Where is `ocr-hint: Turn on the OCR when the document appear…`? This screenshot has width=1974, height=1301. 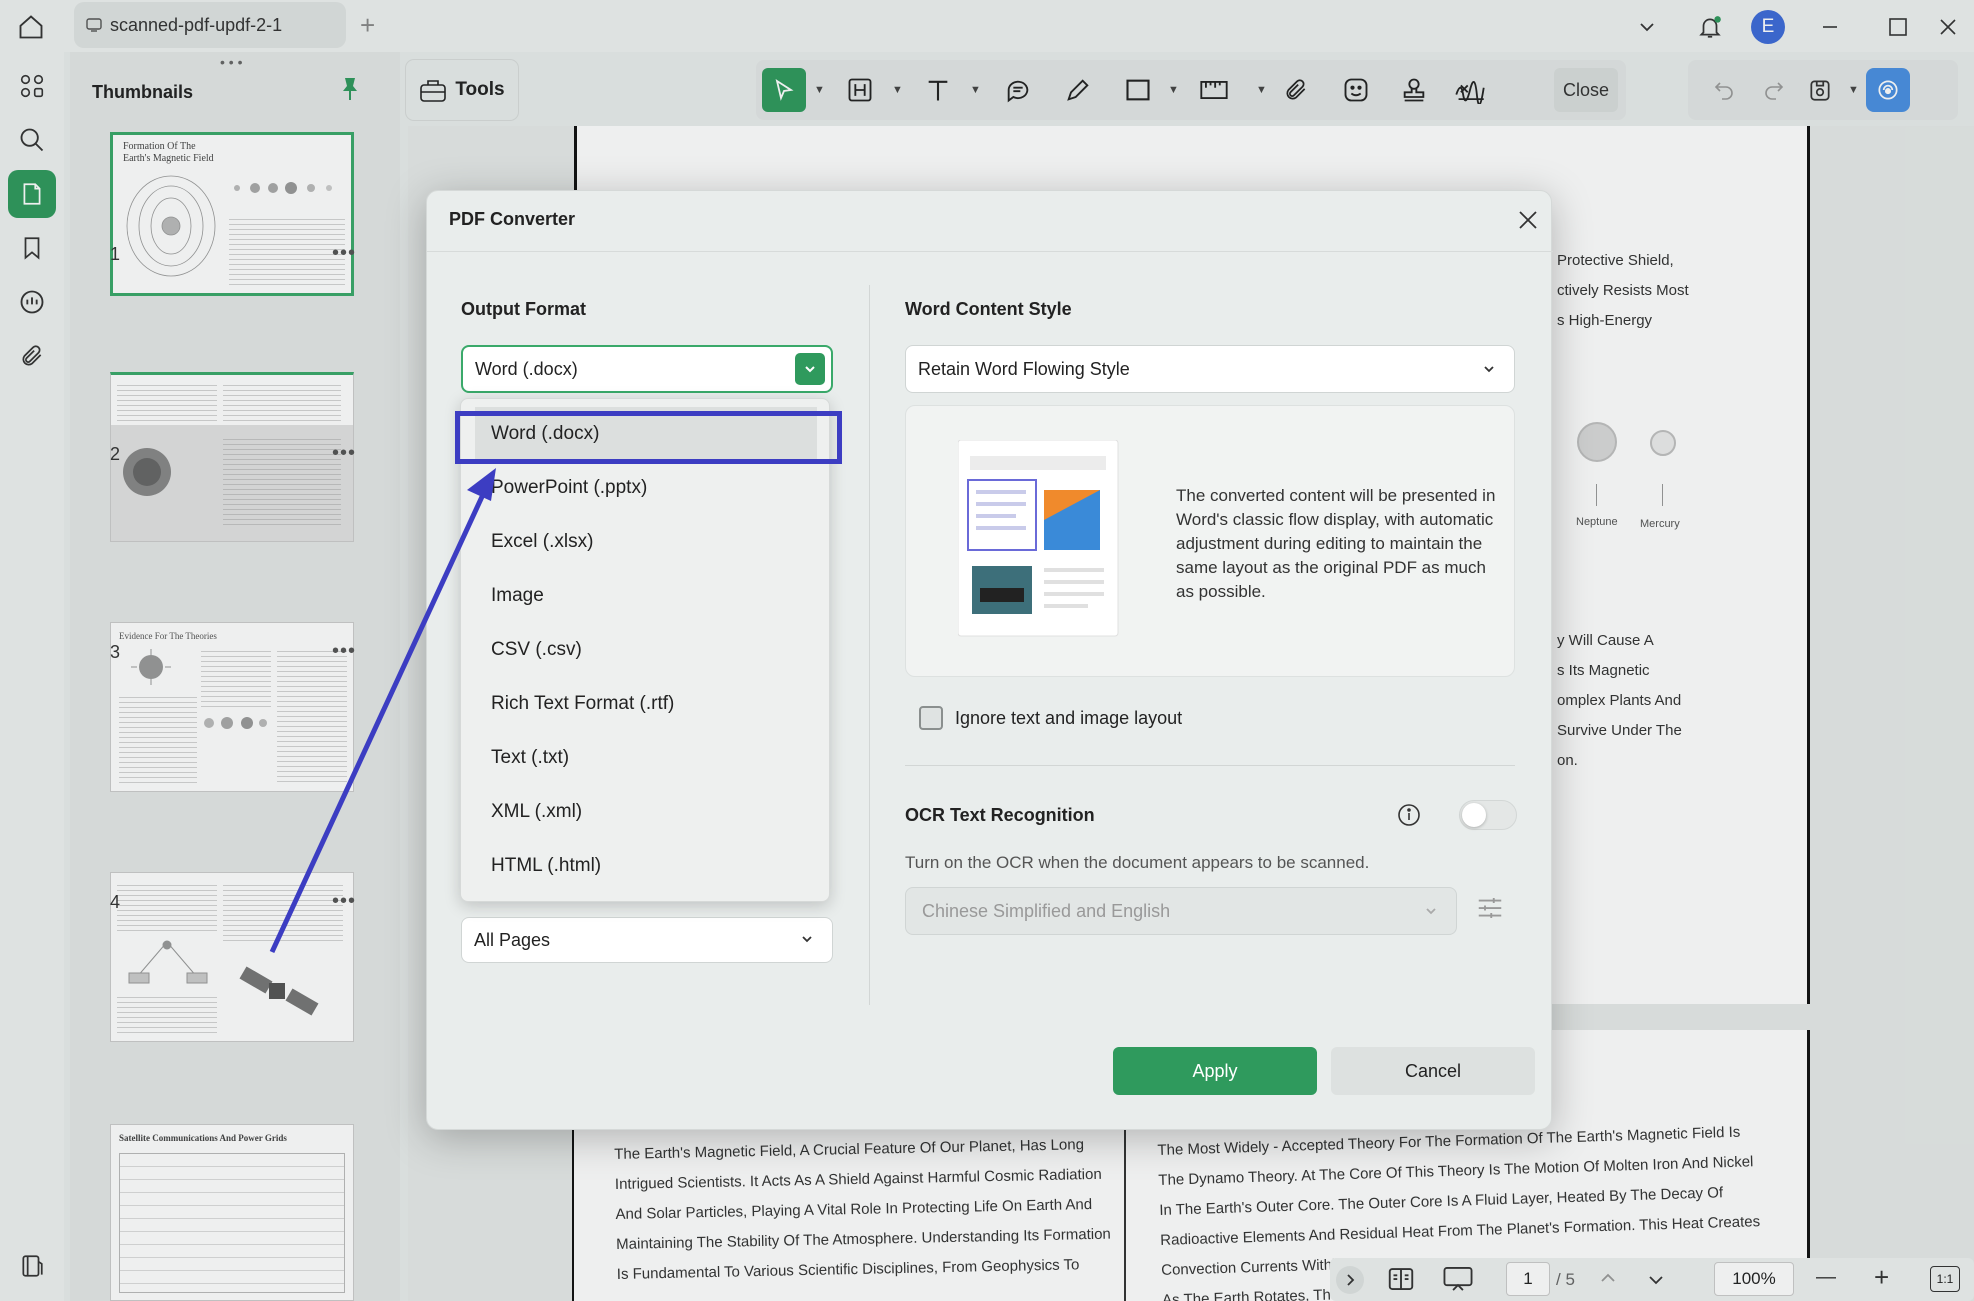
ocr-hint: Turn on the OCR when the document appear… is located at coordinates (1137, 862).